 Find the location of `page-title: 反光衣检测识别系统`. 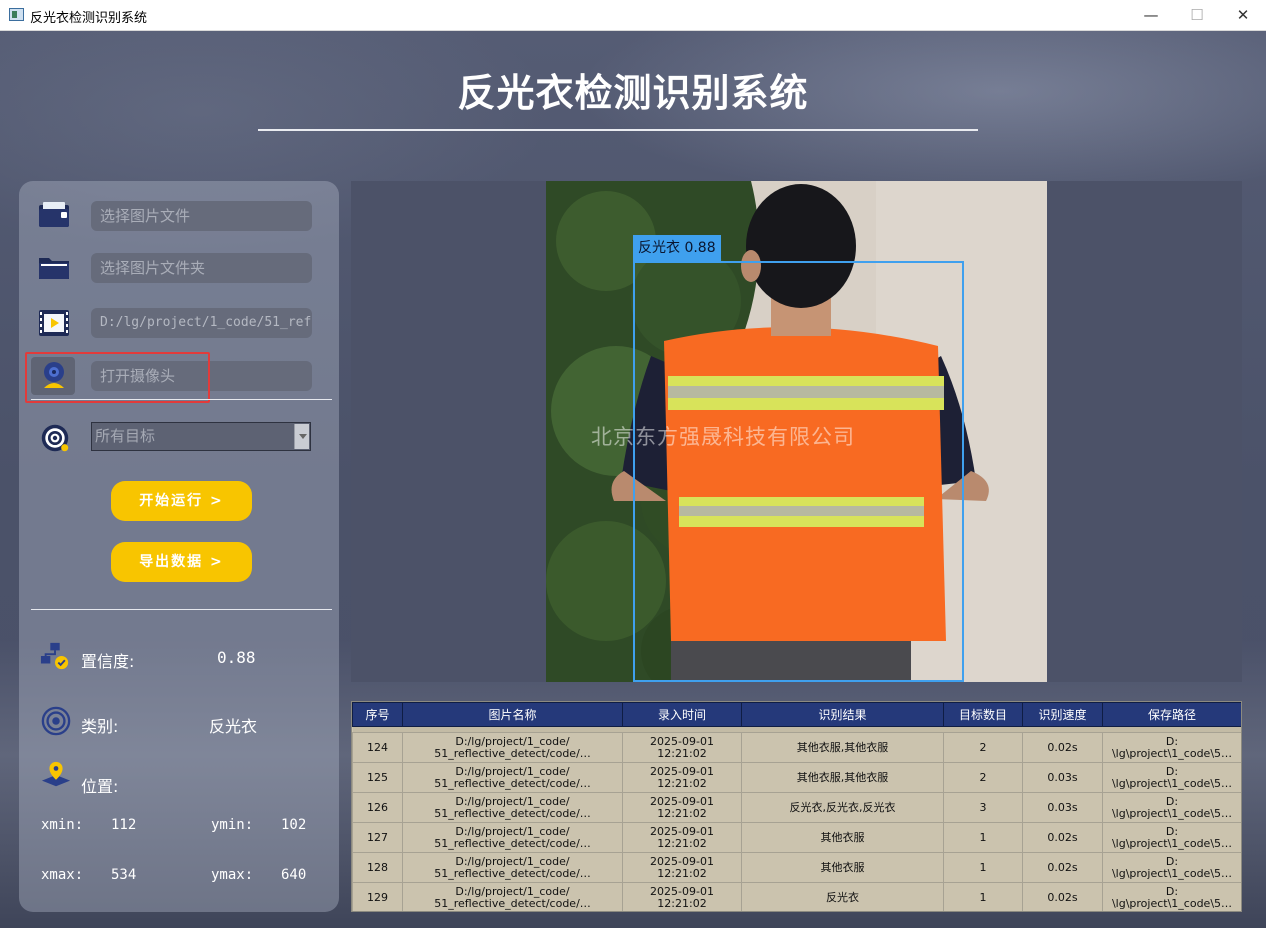

page-title: 反光衣检测识别系统 is located at coordinates (633, 93).